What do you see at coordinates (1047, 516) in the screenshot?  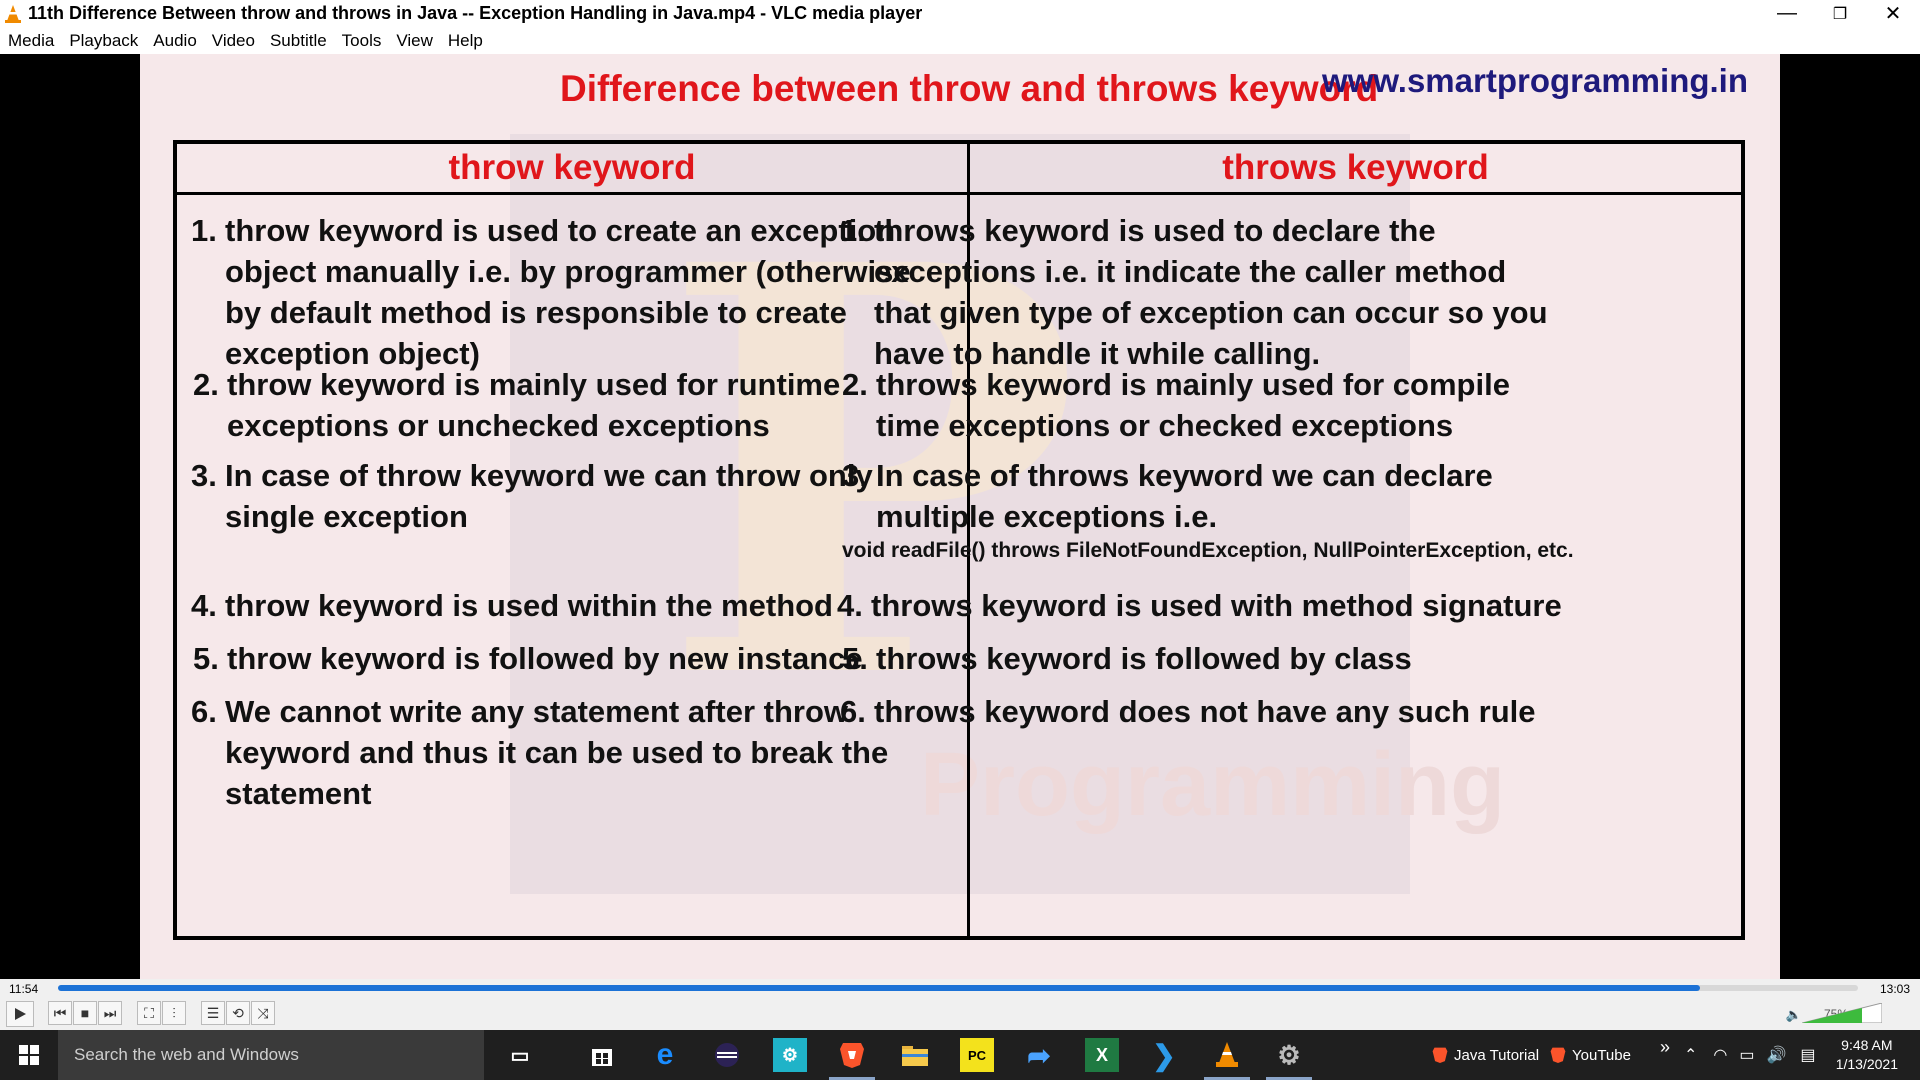 I see `point-line: multiple exceptions i.e.` at bounding box center [1047, 516].